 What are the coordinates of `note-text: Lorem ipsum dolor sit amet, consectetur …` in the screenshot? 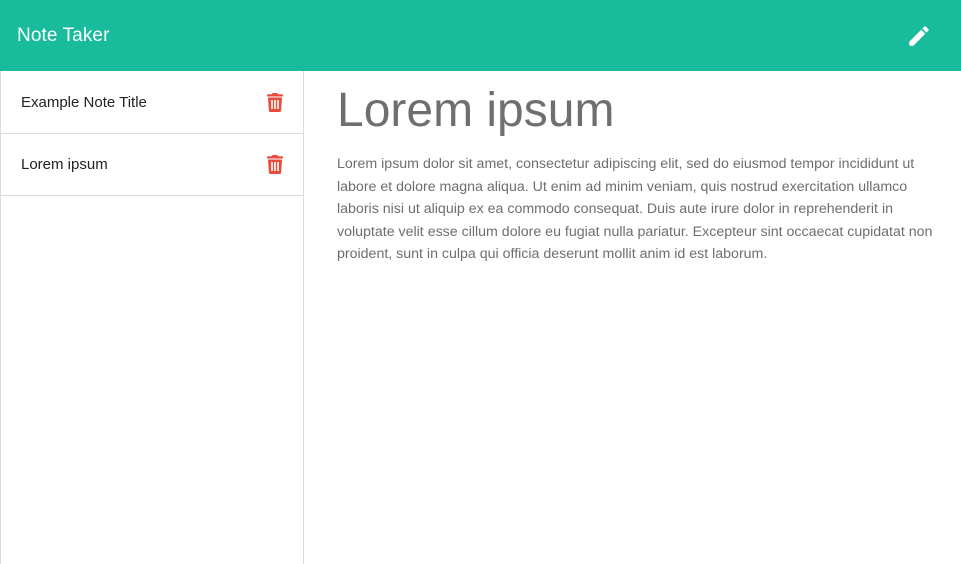 It's located at (639, 209).